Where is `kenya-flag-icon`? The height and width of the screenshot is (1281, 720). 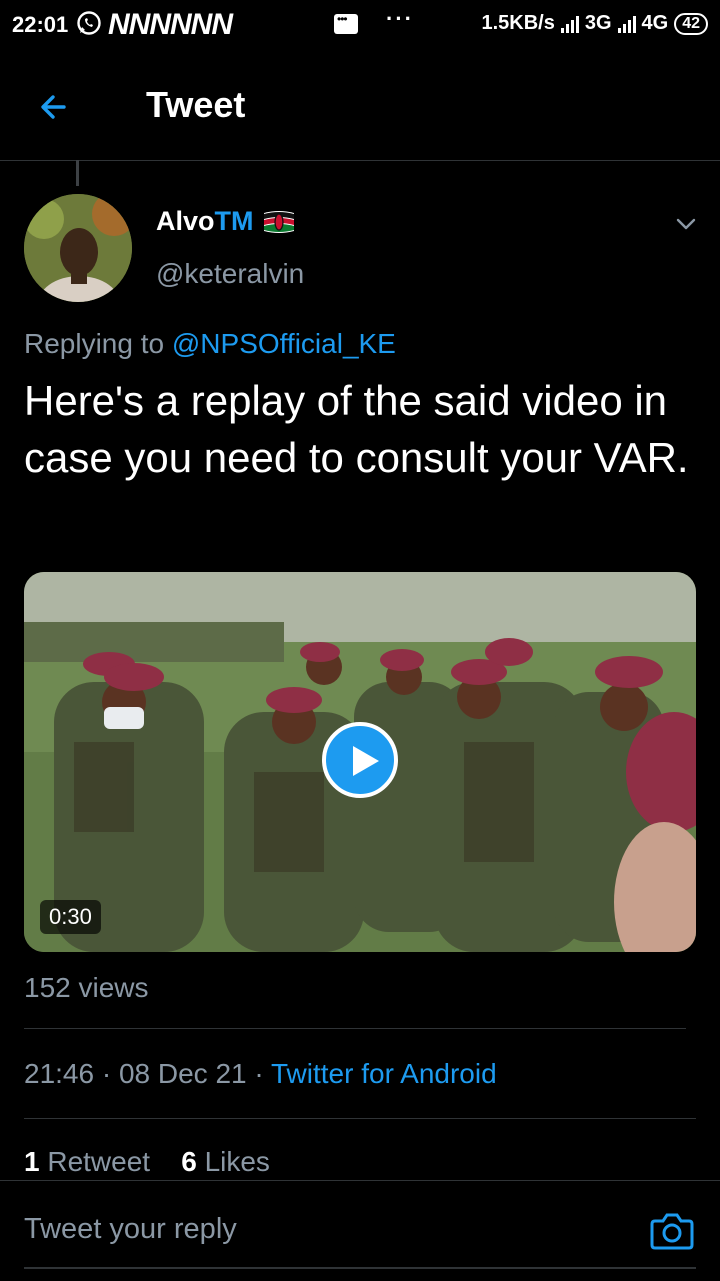 kenya-flag-icon is located at coordinates (278, 221).